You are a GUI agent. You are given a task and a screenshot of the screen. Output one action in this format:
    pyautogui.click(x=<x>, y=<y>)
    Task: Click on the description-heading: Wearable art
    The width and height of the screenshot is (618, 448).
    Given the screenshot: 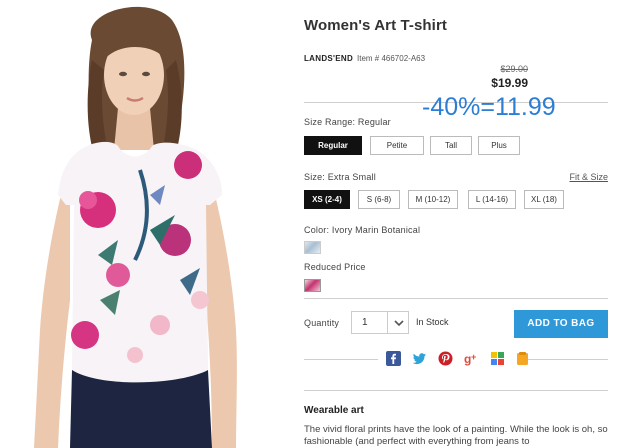 What is the action you would take?
    pyautogui.click(x=334, y=410)
    